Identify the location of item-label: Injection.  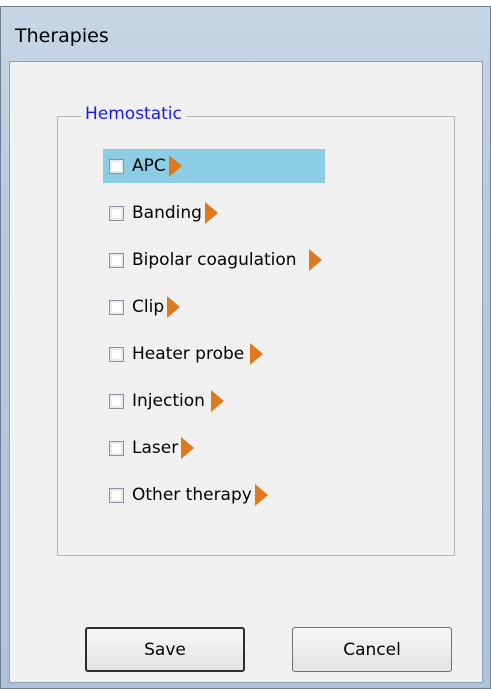
(168, 401).